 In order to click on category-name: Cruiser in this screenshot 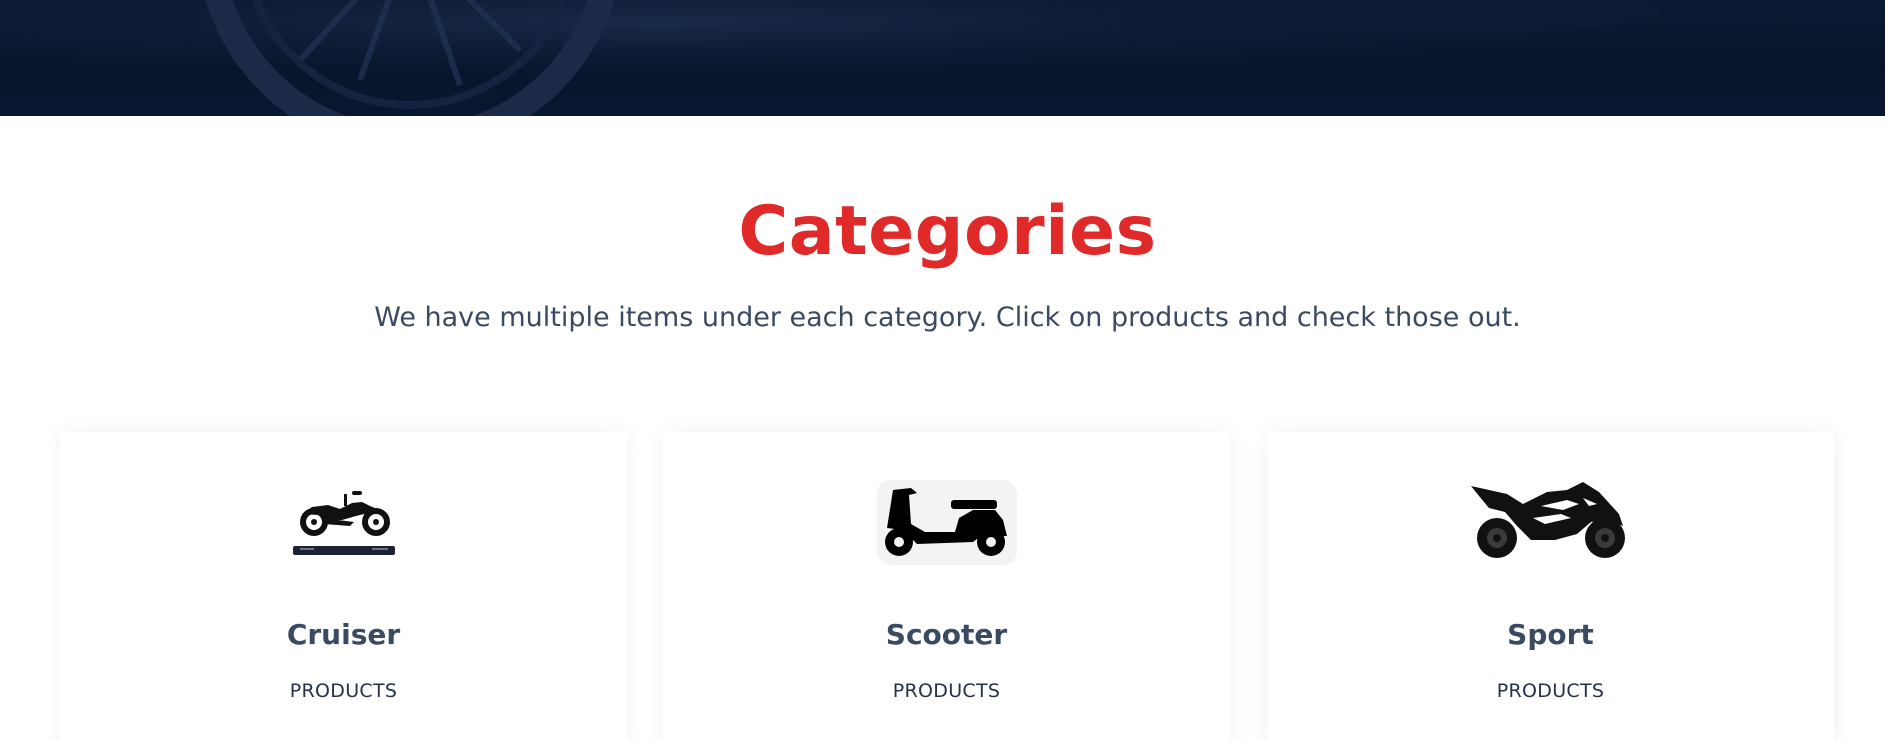, I will do `click(343, 634)`.